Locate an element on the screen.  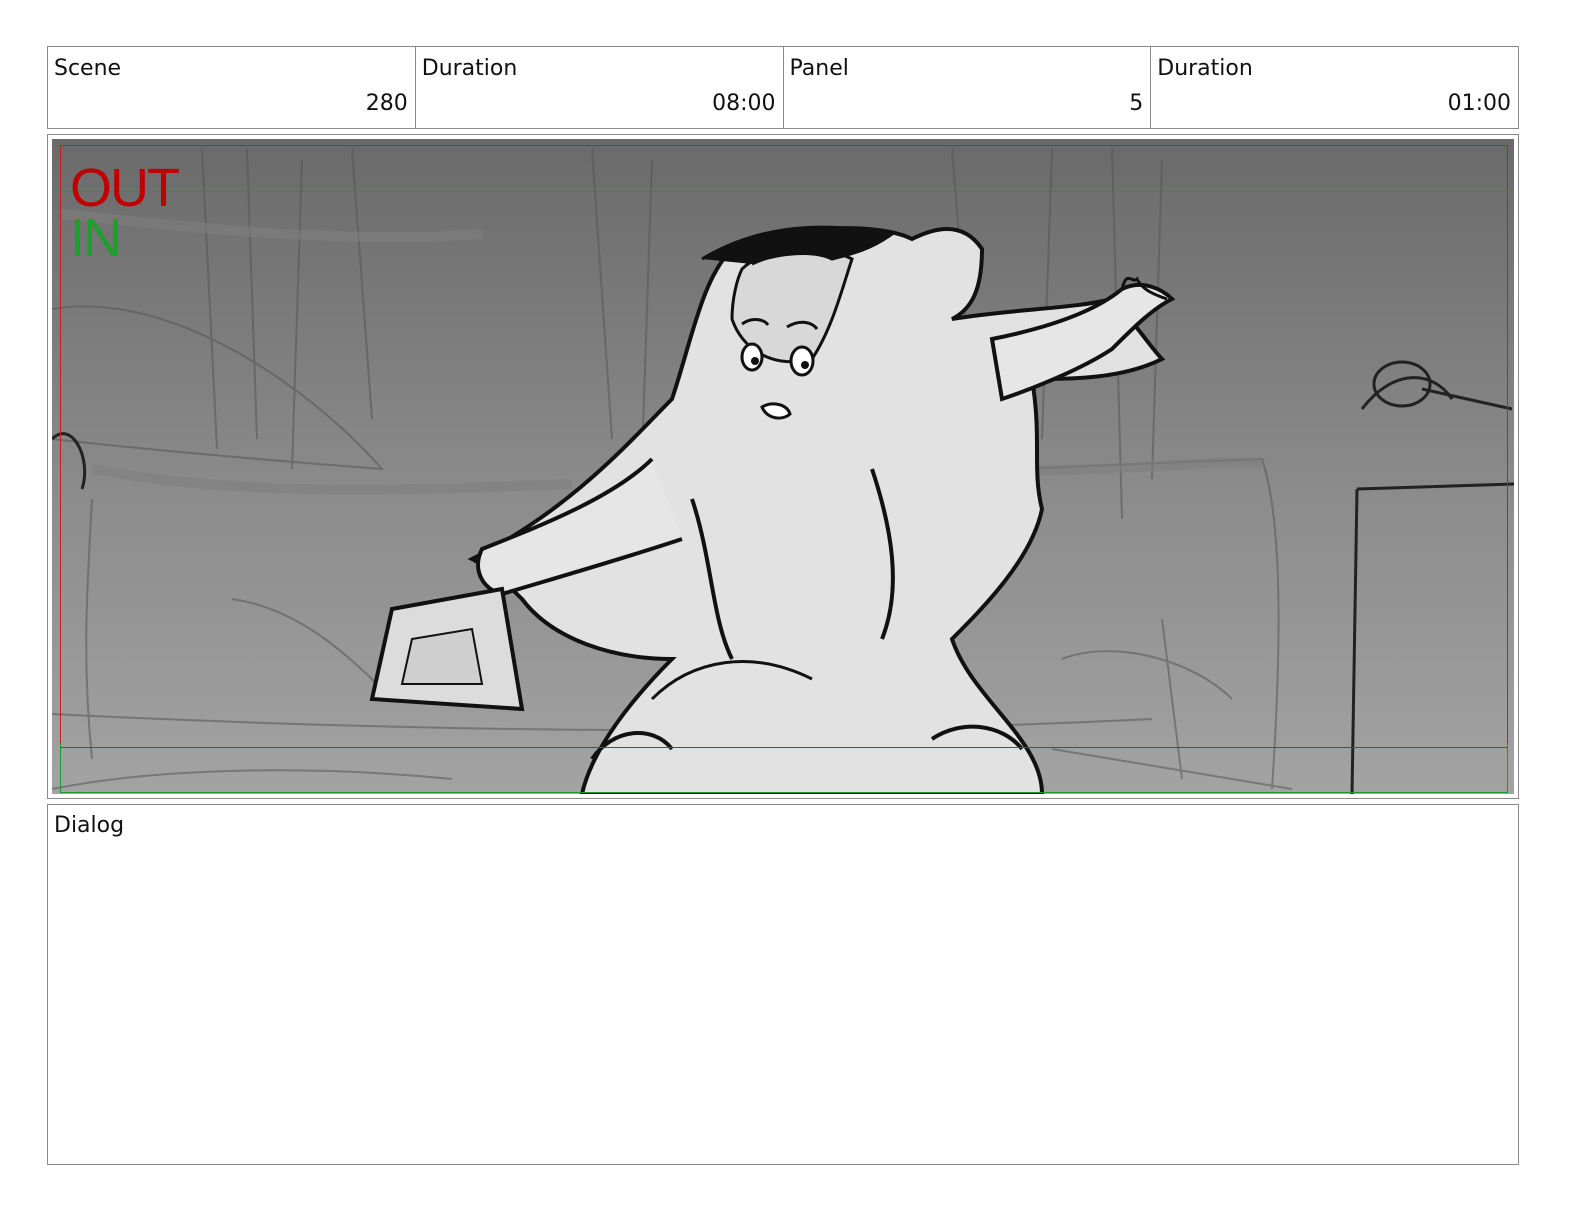
panel-number: 5 is located at coordinates (1136, 103).